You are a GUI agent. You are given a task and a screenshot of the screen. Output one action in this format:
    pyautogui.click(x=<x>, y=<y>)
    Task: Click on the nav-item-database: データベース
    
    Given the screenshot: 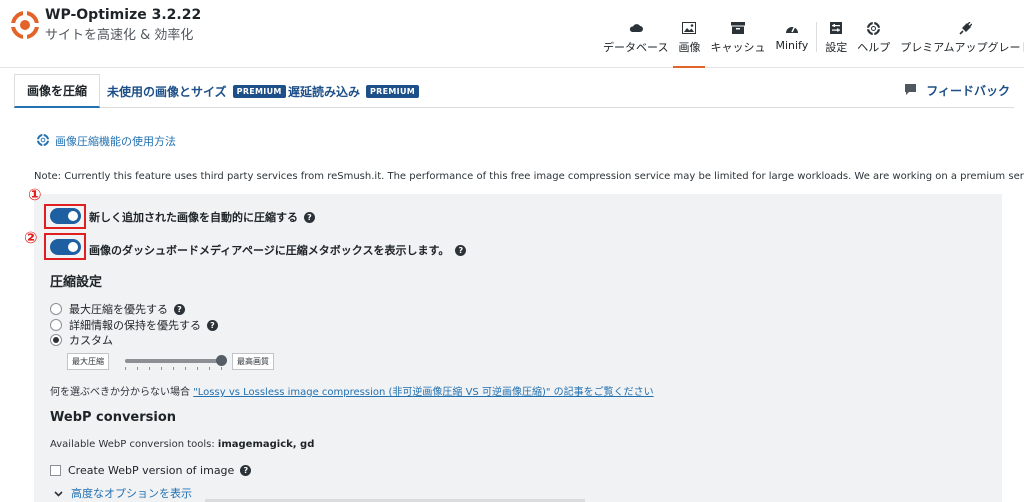 What is the action you would take?
    pyautogui.click(x=635, y=44)
    